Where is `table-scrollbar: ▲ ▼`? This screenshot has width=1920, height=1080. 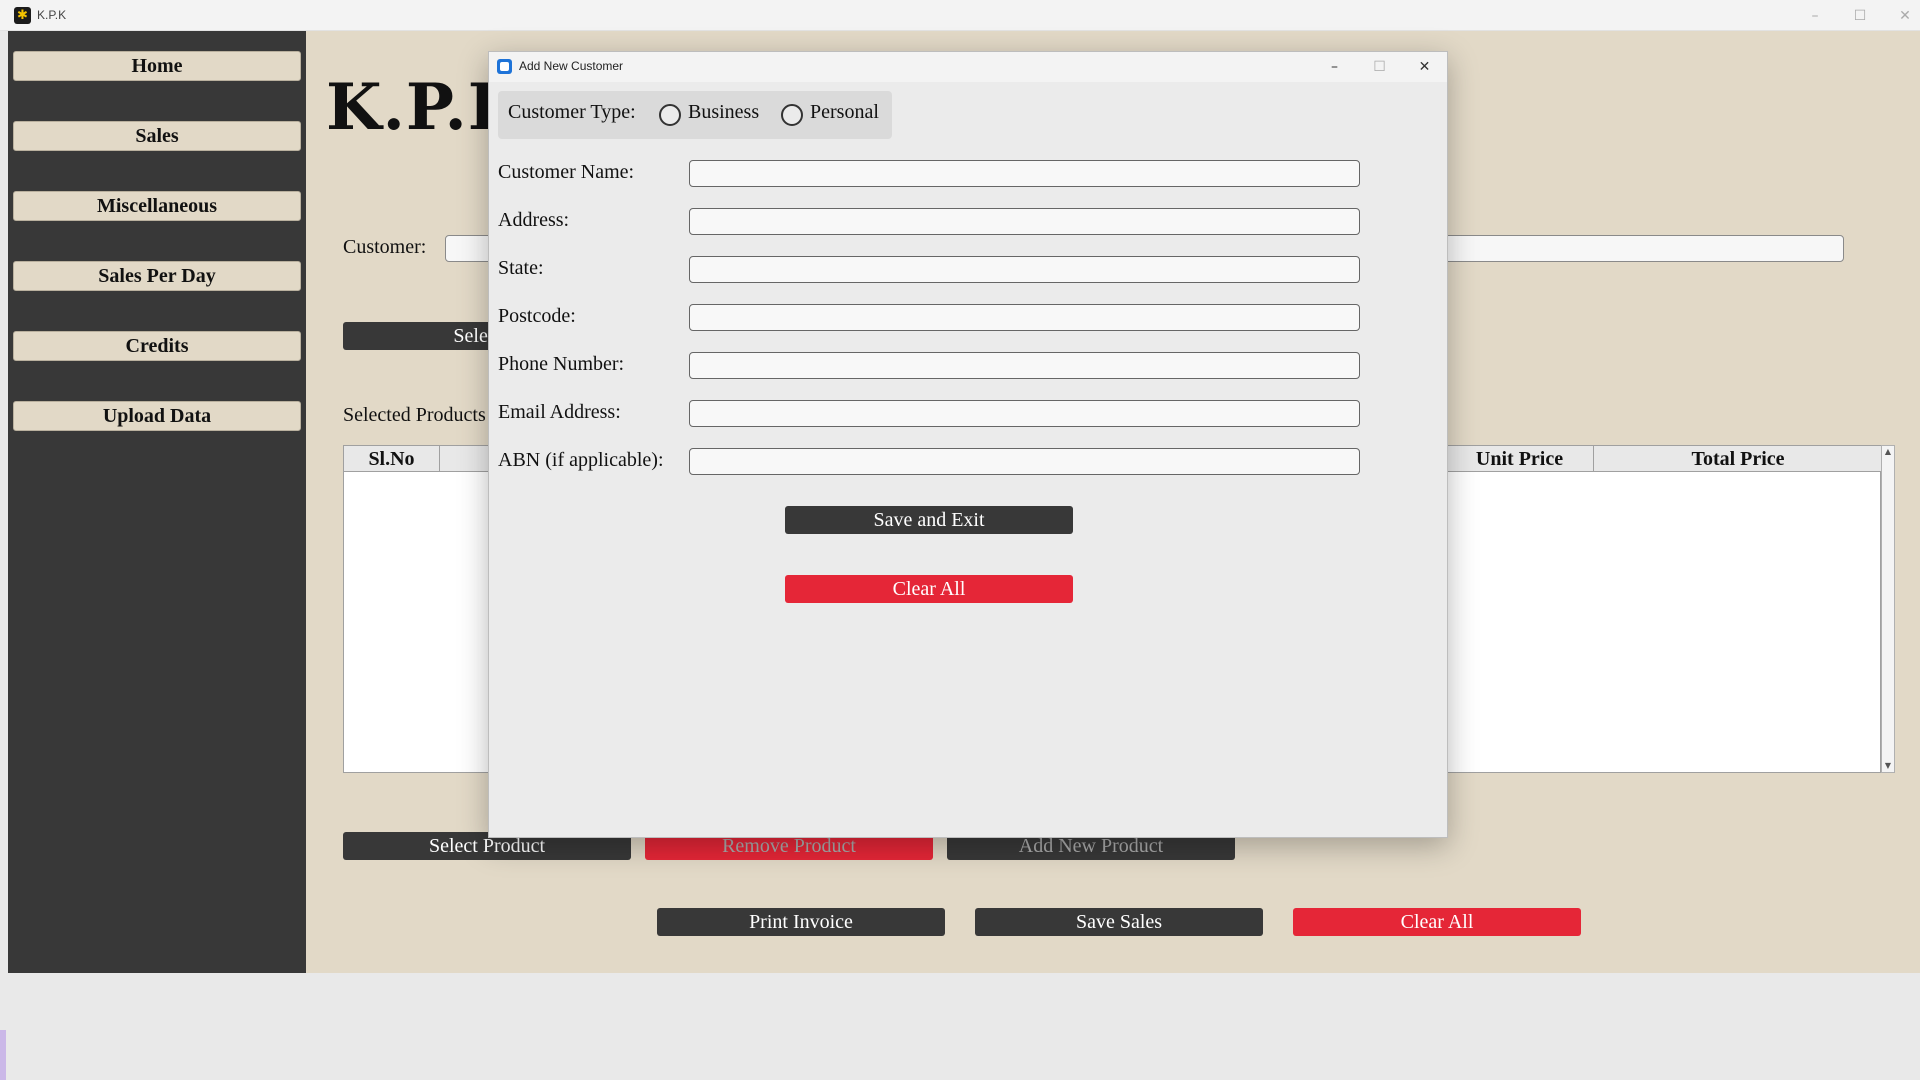
table-scrollbar: ▲ ▼ is located at coordinates (1888, 609).